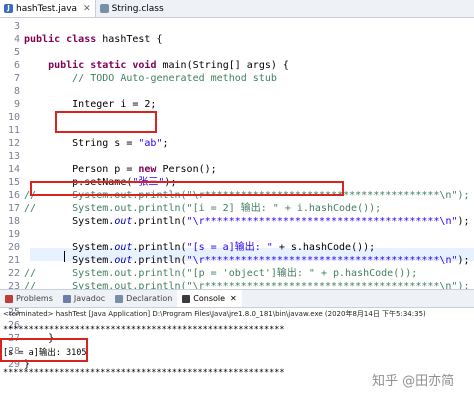 Image resolution: width=474 pixels, height=402 pixels. Describe the element at coordinates (13, 208) in the screenshot. I see `line-number: 17` at that location.